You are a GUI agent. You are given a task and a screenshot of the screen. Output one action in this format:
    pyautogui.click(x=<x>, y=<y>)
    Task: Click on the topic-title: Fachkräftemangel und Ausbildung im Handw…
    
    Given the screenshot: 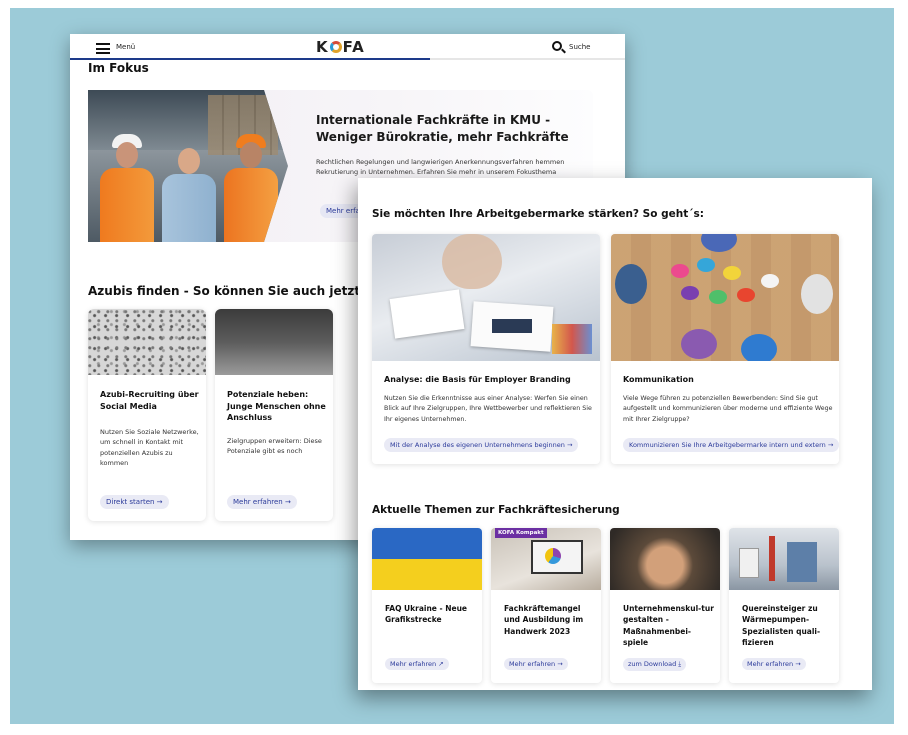 What is the action you would take?
    pyautogui.click(x=544, y=620)
    